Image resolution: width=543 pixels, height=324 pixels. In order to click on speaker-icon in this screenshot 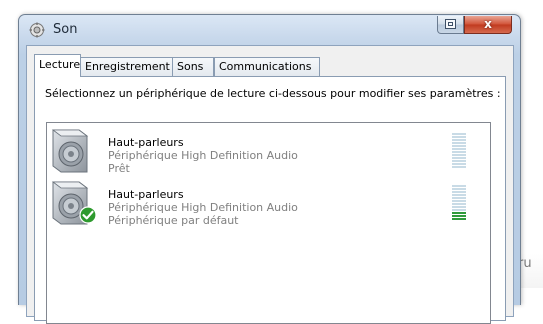, I will do `click(70, 151)`.